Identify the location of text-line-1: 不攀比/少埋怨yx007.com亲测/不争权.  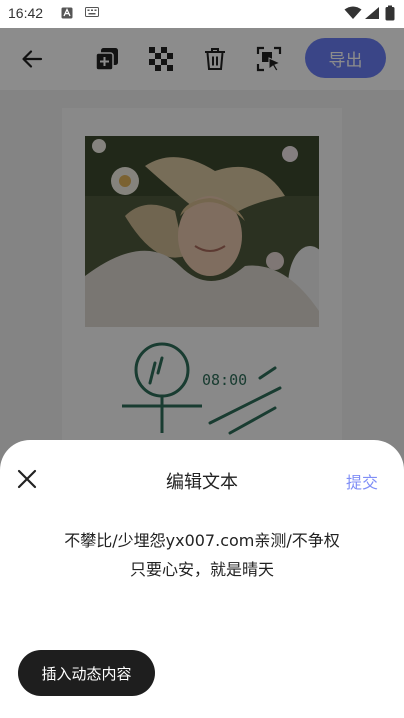
(202, 540).